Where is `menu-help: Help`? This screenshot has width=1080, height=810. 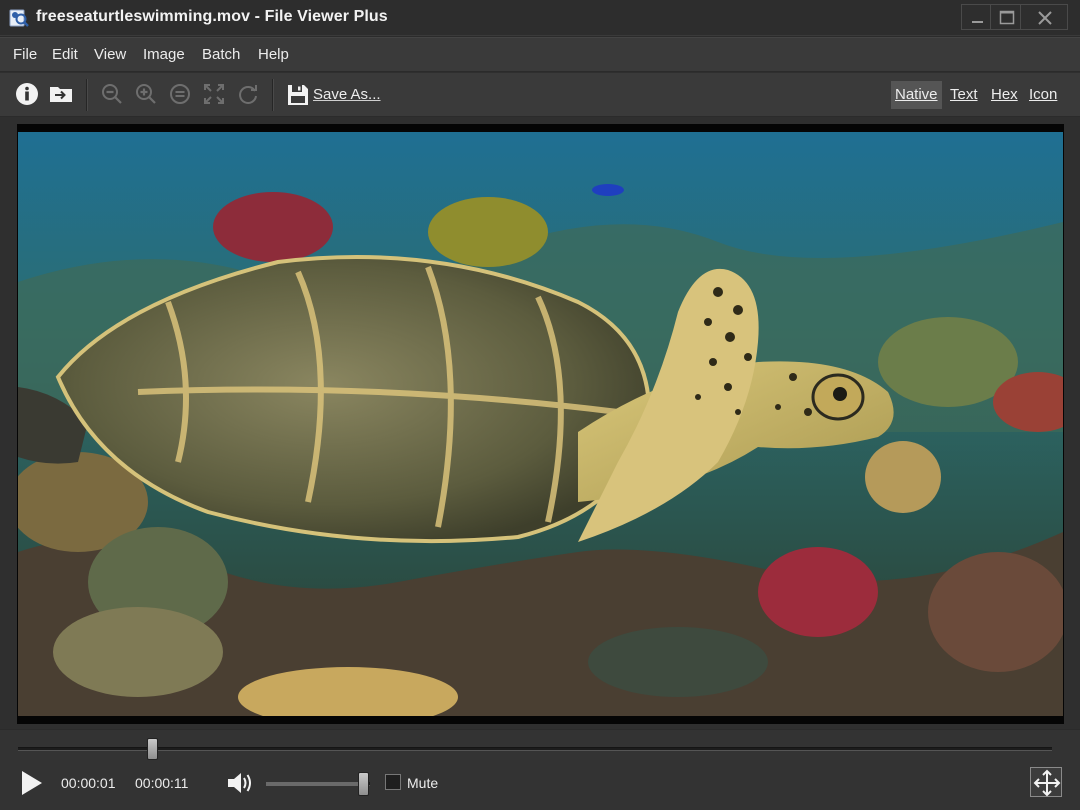 menu-help: Help is located at coordinates (273, 54).